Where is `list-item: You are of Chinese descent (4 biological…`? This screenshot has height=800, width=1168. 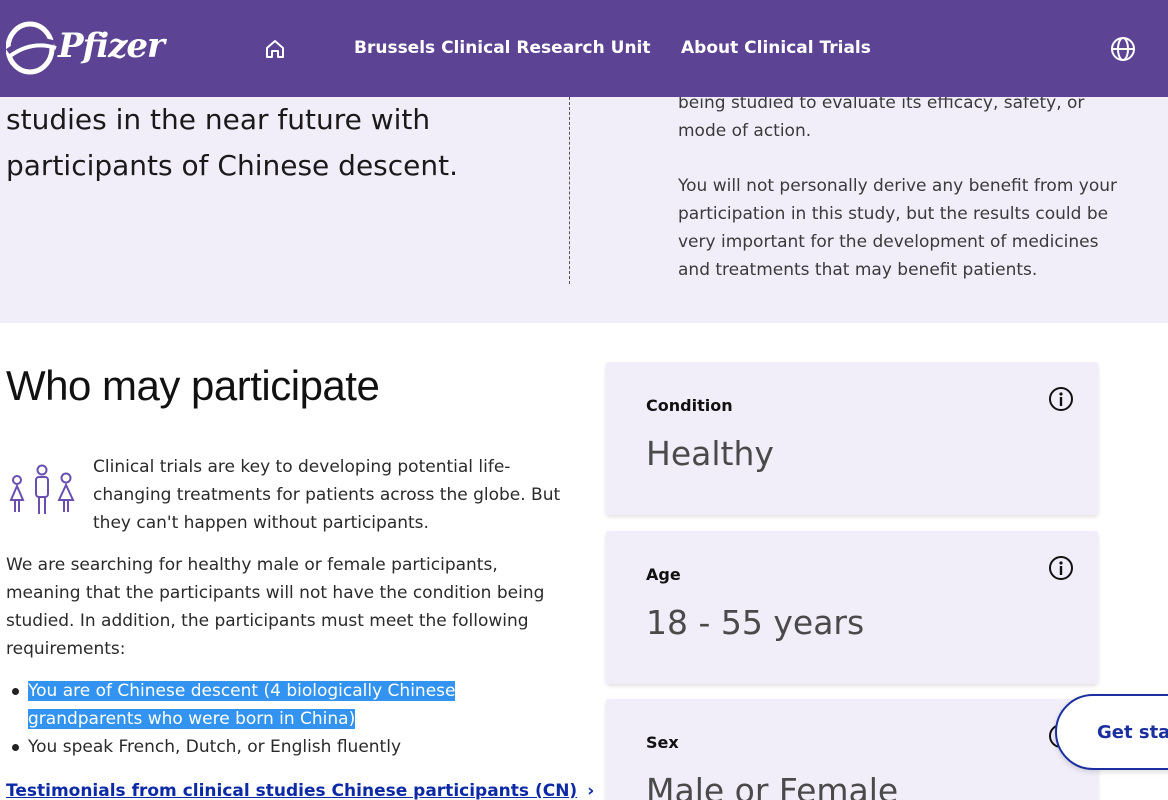
list-item: You are of Chinese descent (4 biological… is located at coordinates (286, 705).